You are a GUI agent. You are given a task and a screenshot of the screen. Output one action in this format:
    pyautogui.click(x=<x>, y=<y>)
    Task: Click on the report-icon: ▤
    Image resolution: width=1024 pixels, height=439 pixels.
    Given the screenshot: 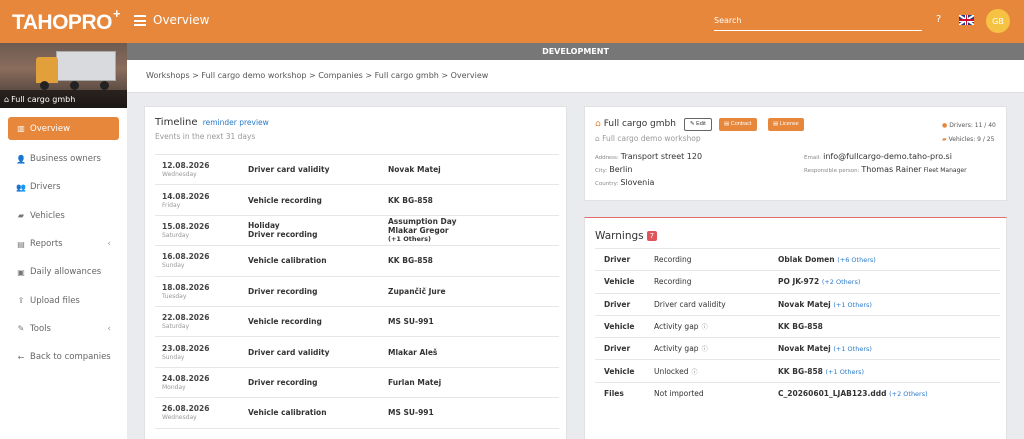 What is the action you would take?
    pyautogui.click(x=21, y=244)
    